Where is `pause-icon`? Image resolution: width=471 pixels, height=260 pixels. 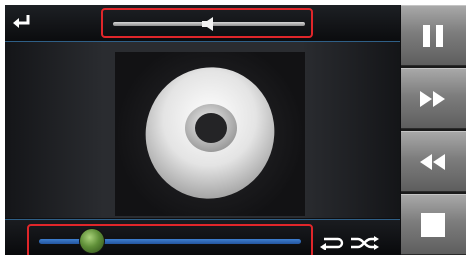
pause-icon is located at coordinates (433, 36).